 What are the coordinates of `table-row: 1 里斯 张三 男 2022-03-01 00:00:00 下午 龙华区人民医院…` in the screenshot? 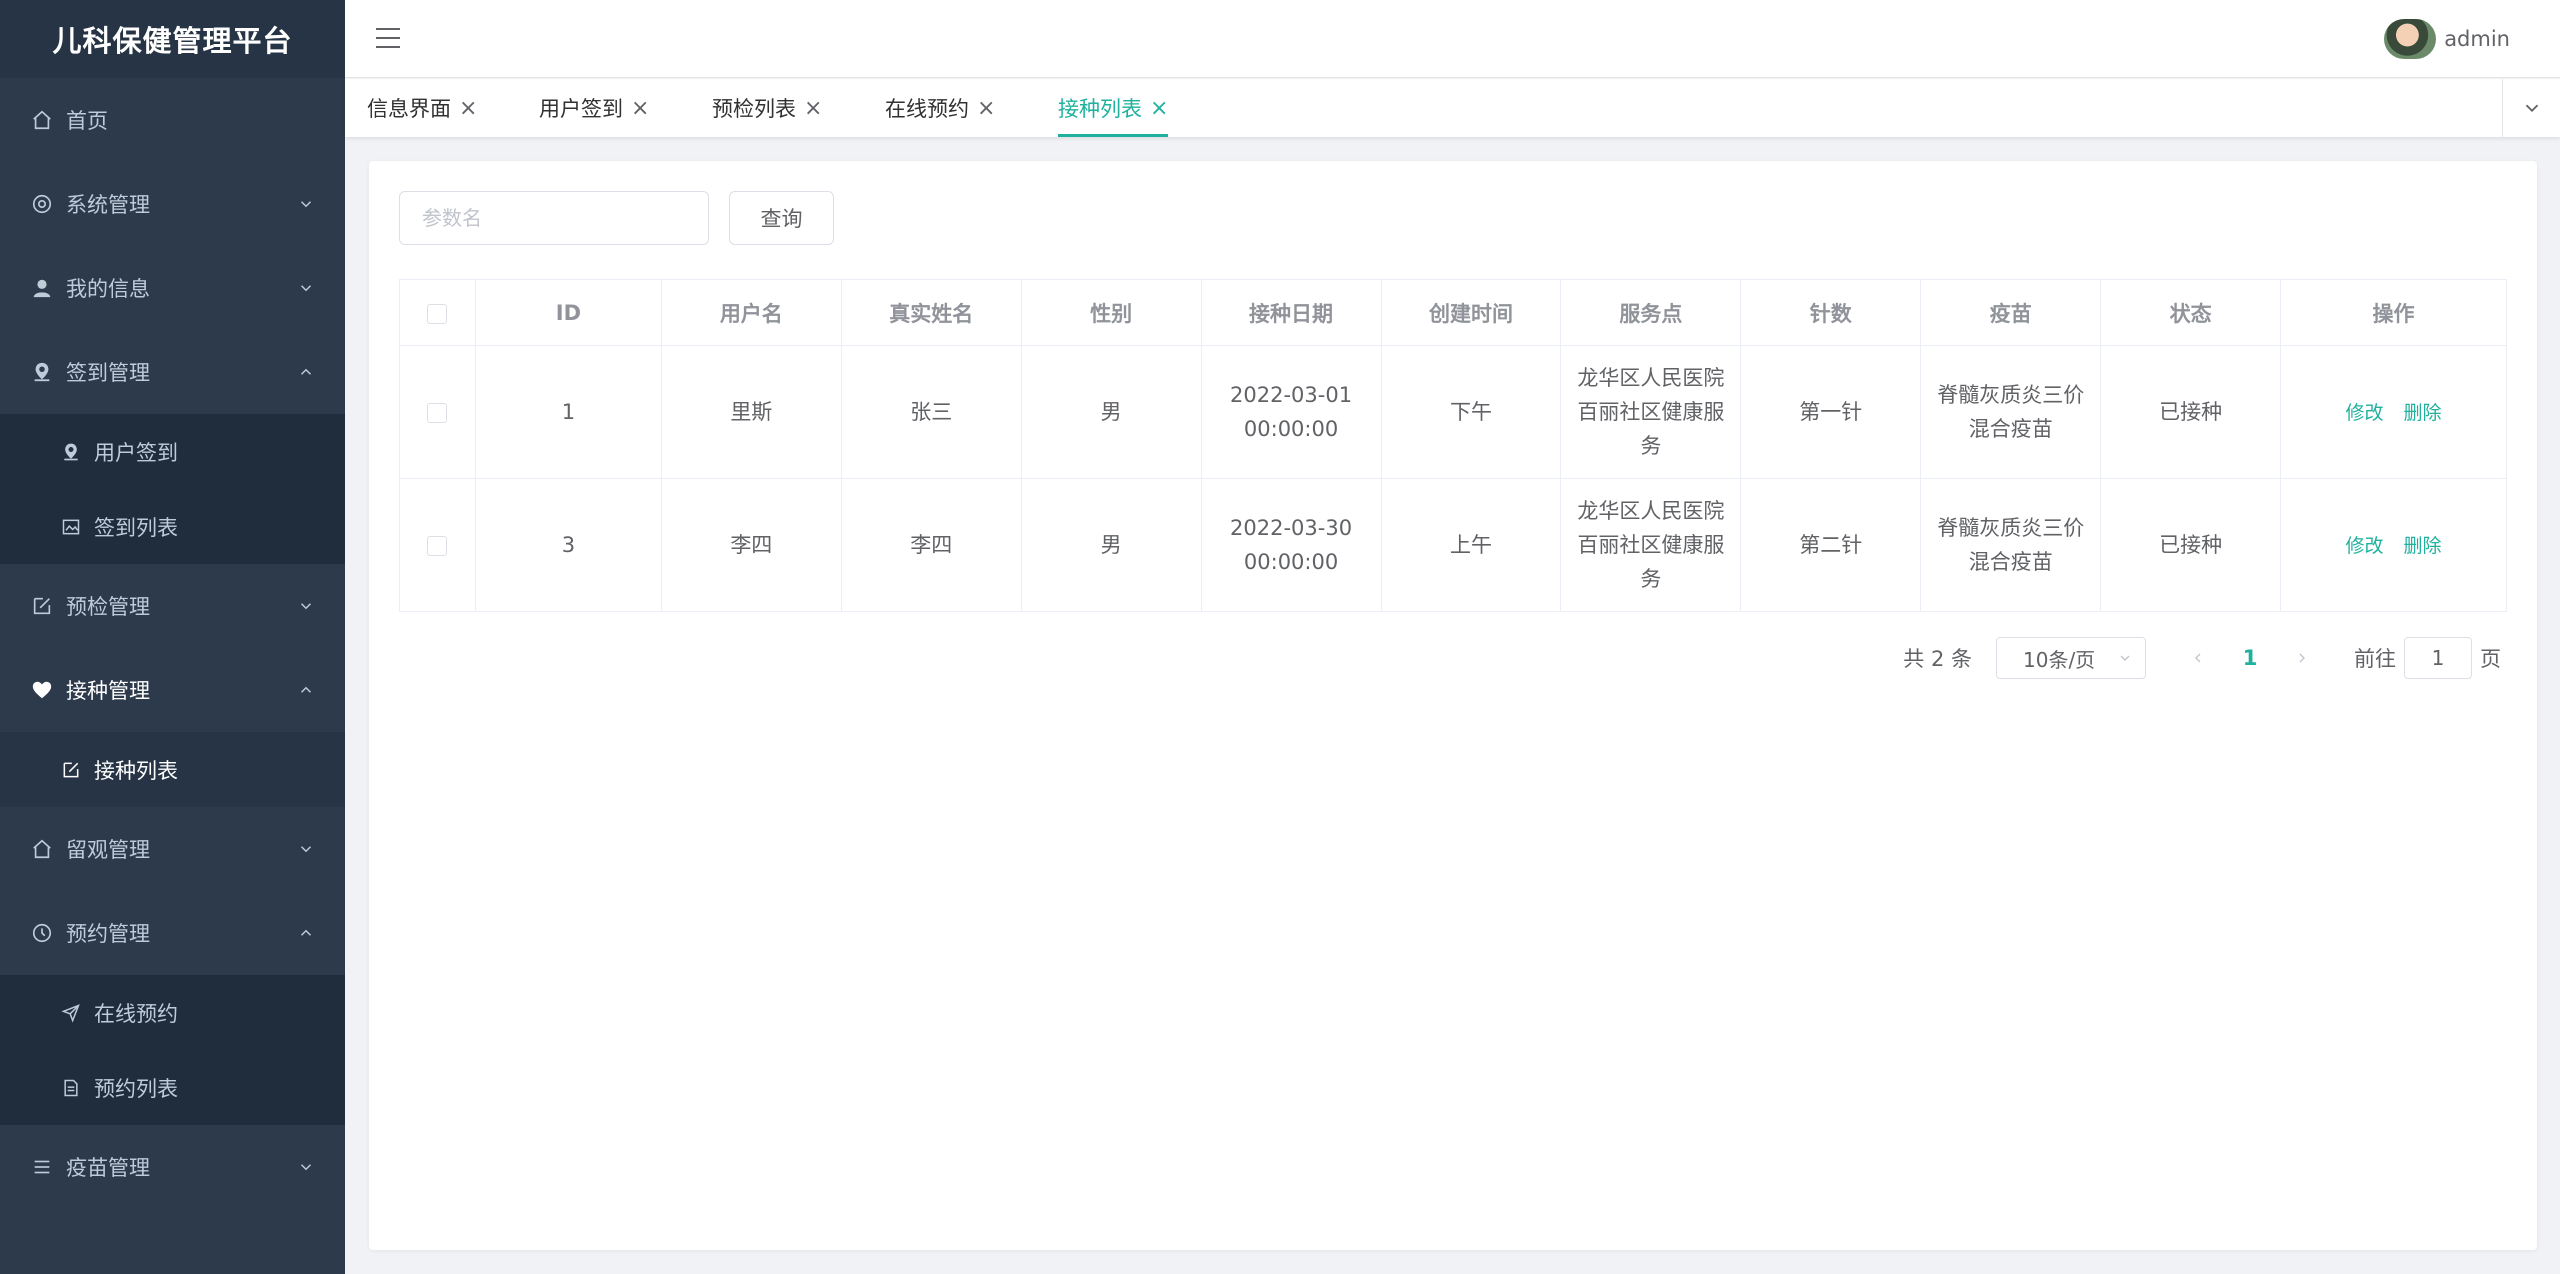 It's located at (1453, 412).